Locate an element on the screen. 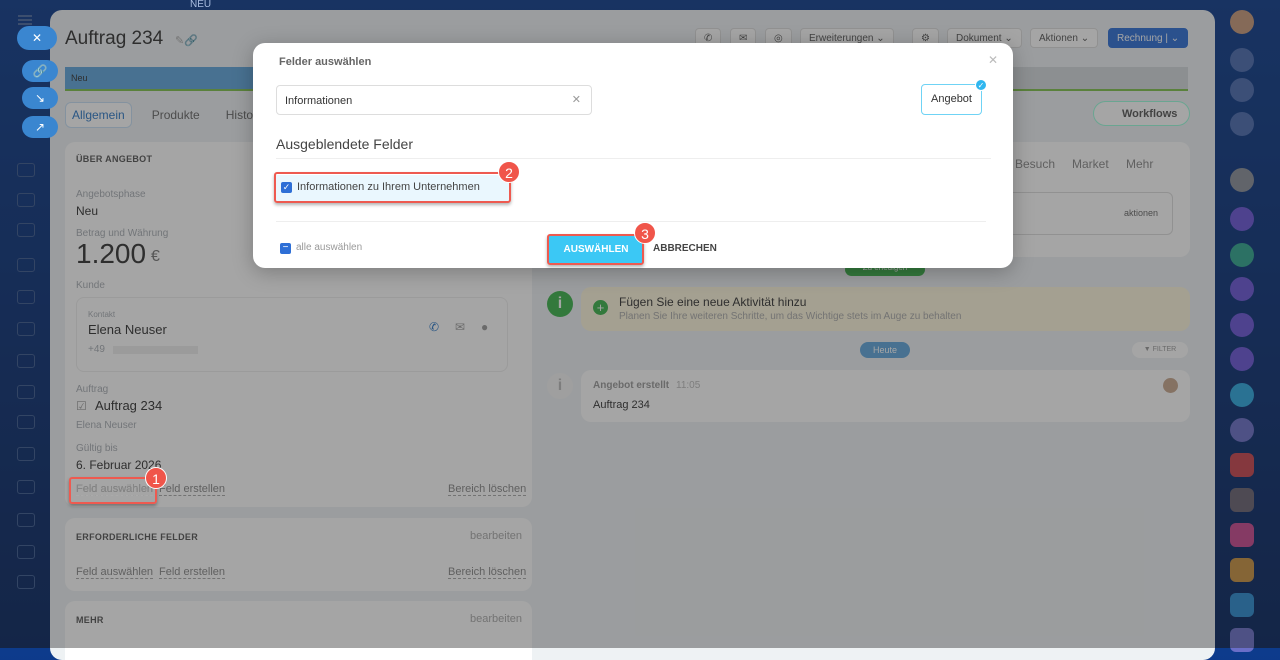 The width and height of the screenshot is (1280, 660). entity-chip-angebot: Angebot is located at coordinates (951, 99).